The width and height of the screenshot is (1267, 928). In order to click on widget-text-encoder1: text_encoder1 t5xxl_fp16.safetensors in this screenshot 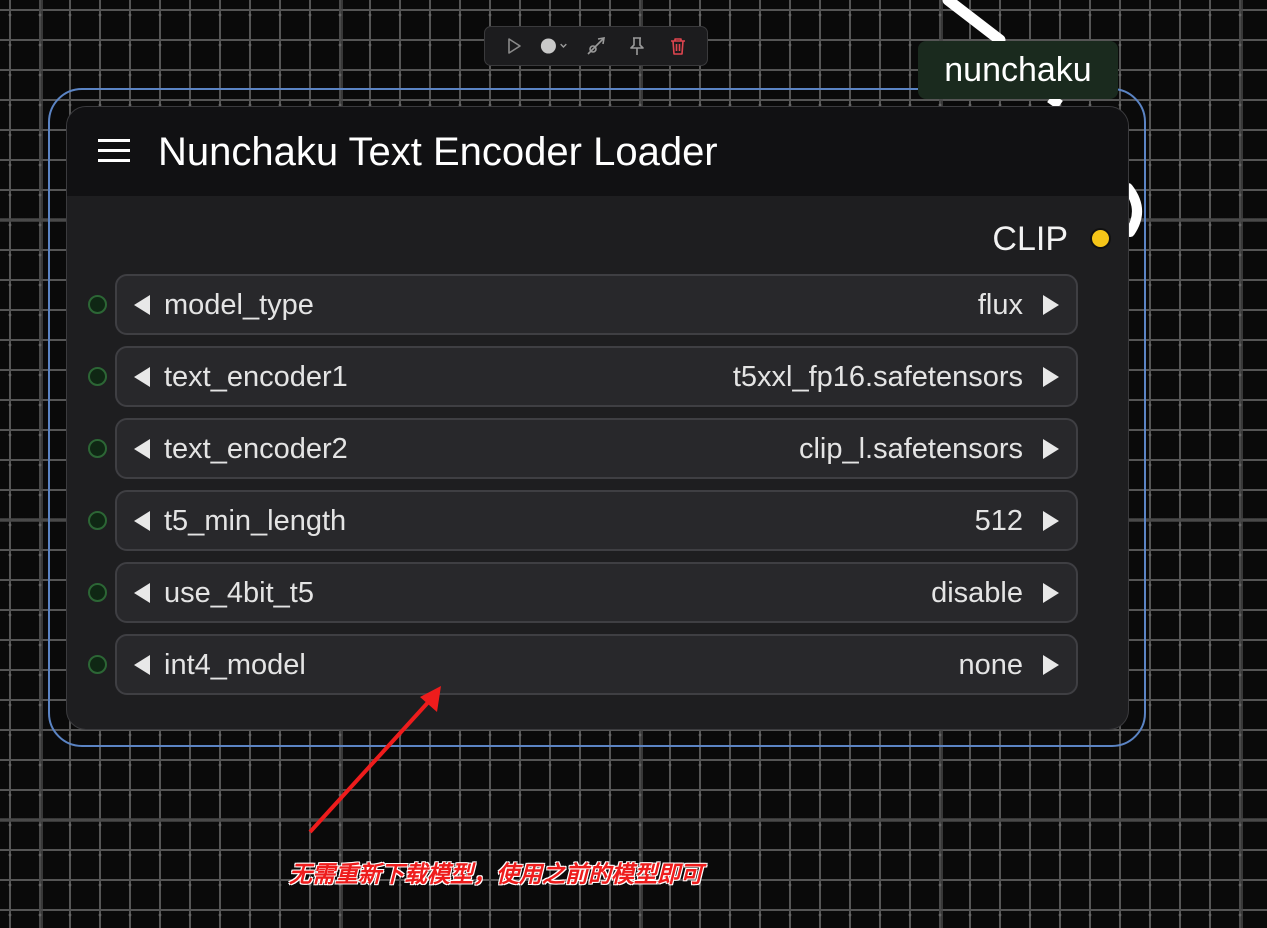, I will do `click(596, 376)`.